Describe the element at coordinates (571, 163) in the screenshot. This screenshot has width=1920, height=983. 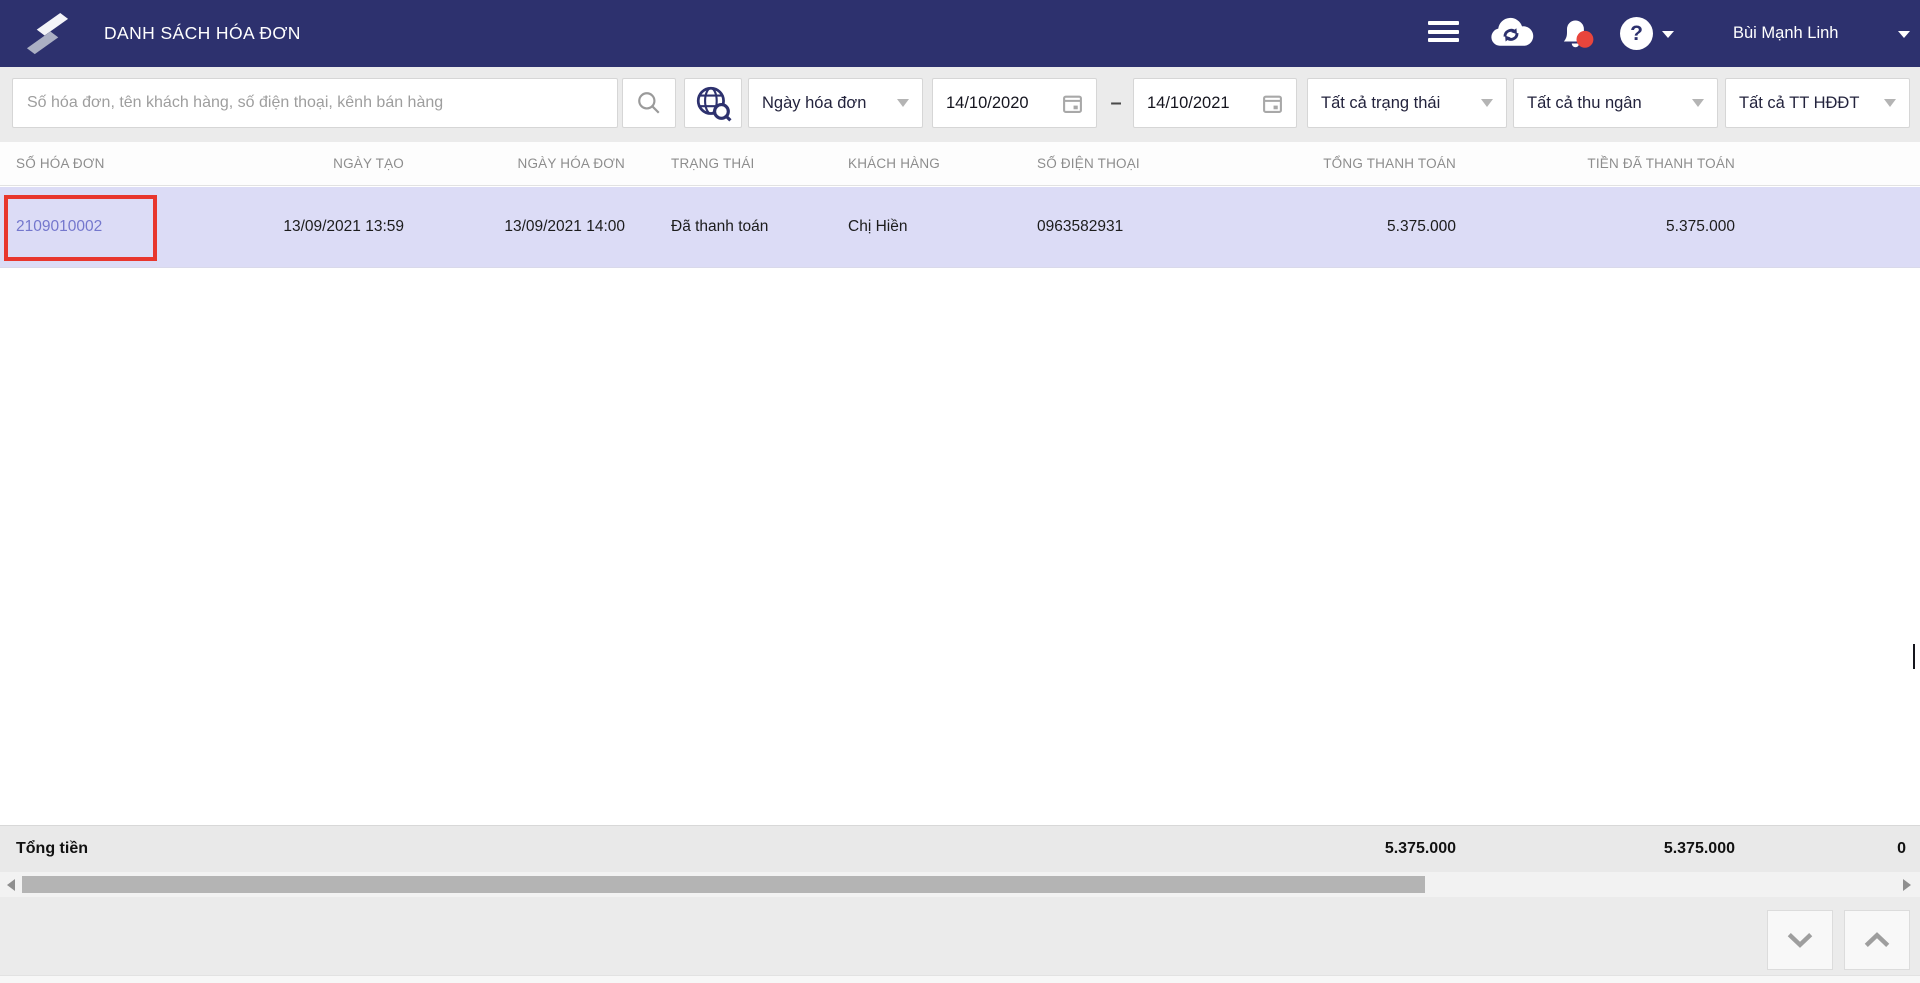
I see `col-invoice-date: NGÀY HÓA ĐƠN` at that location.